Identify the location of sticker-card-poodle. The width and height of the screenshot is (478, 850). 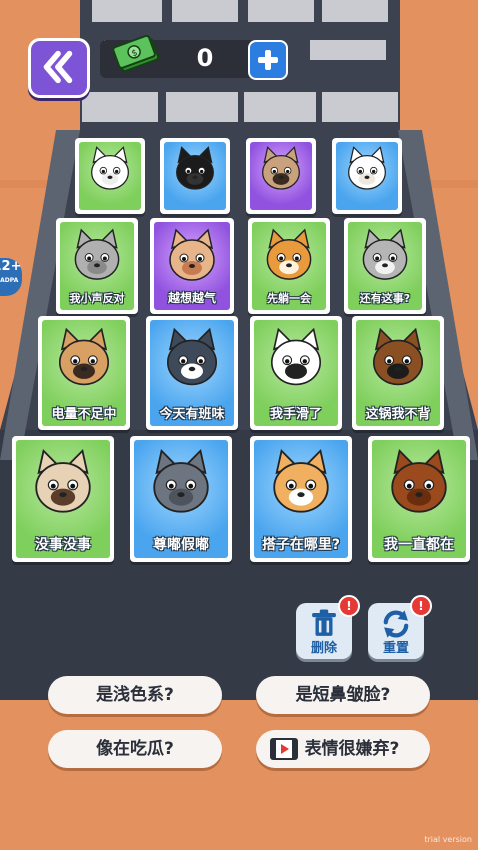
(110, 176).